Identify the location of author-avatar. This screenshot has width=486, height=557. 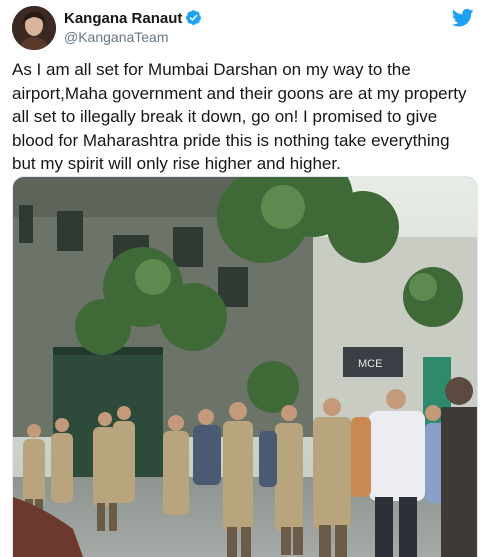
(34, 28).